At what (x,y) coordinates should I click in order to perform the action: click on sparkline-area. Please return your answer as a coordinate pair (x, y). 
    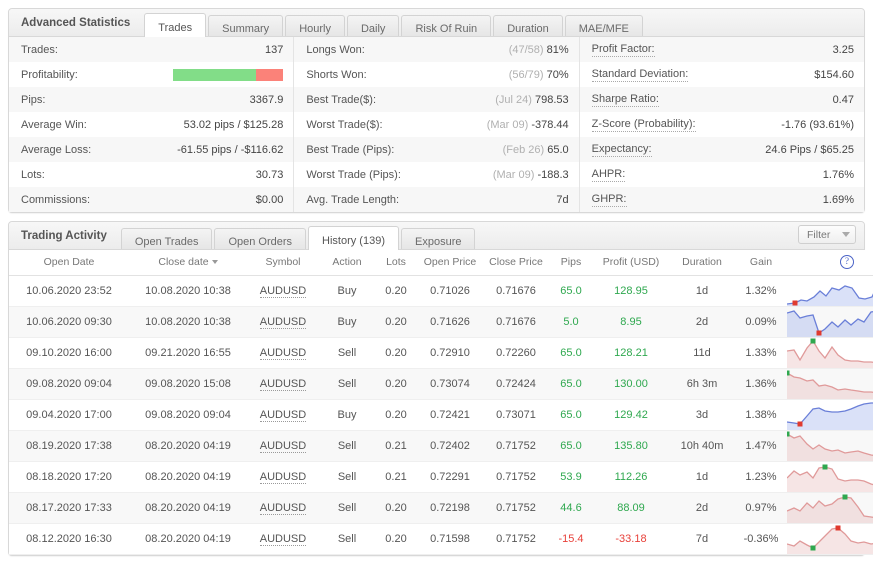
    Looking at the image, I should click on (830, 296).